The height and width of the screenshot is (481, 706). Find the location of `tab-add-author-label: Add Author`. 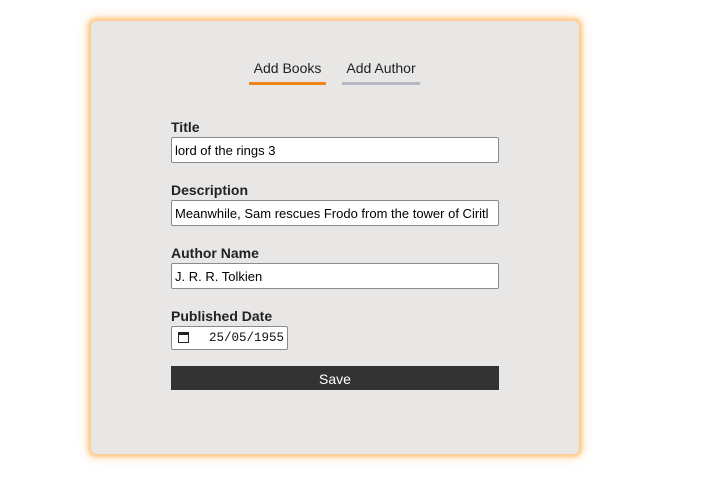

tab-add-author-label: Add Author is located at coordinates (381, 68).